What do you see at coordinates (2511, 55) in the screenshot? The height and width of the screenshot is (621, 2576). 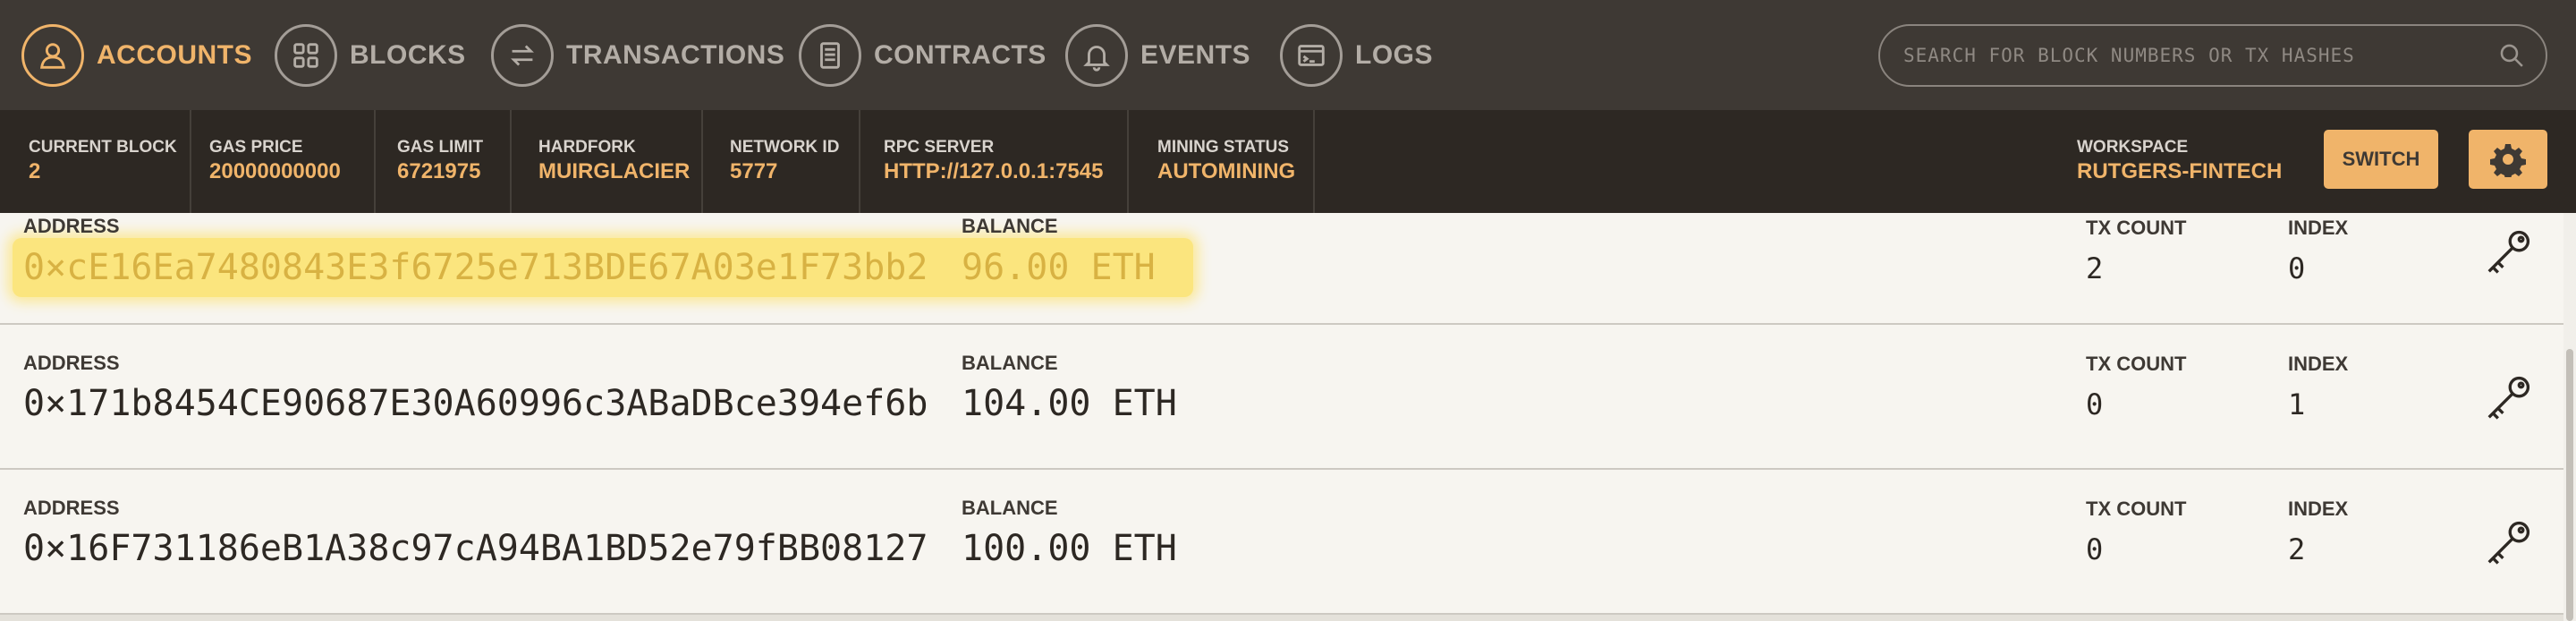 I see `search-icon` at bounding box center [2511, 55].